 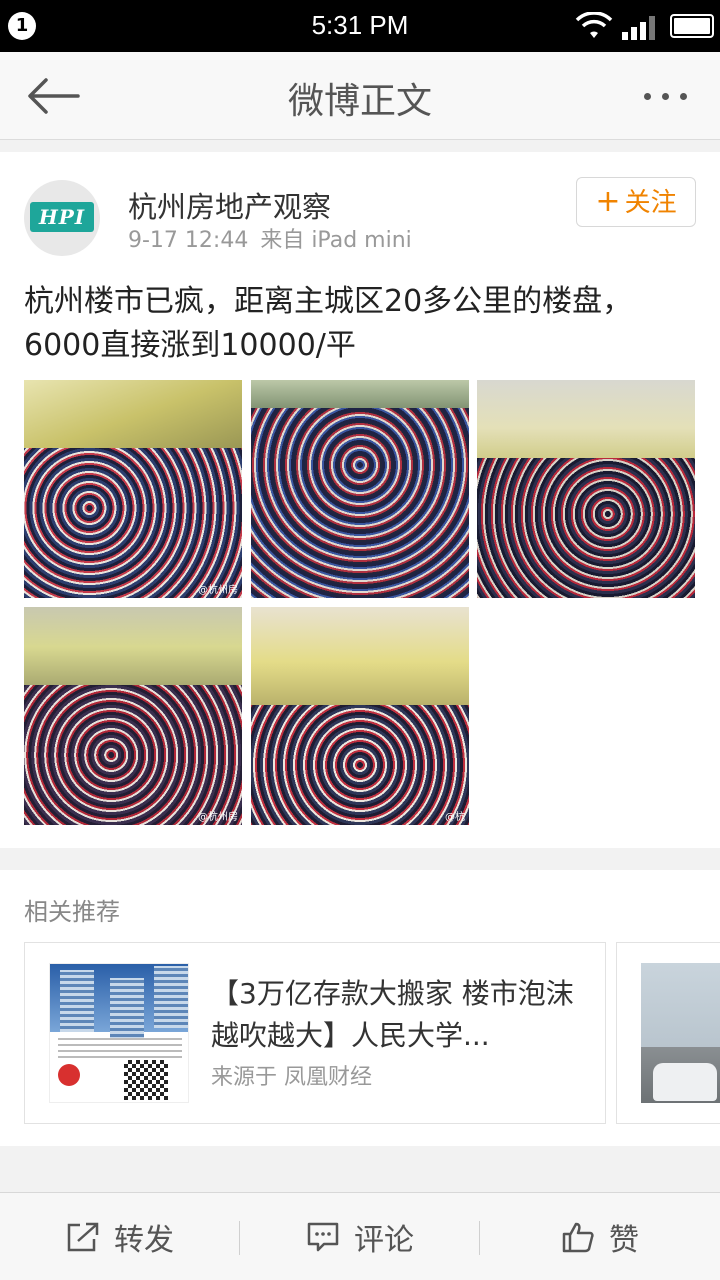 I want to click on thumbs-up-icon, so click(x=578, y=1237).